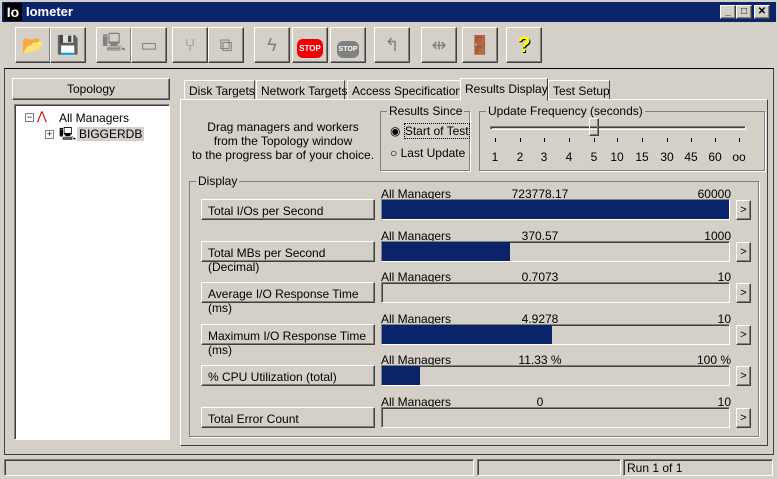 The height and width of the screenshot is (479, 778). I want to click on collapse-icon: −, so click(29, 117).